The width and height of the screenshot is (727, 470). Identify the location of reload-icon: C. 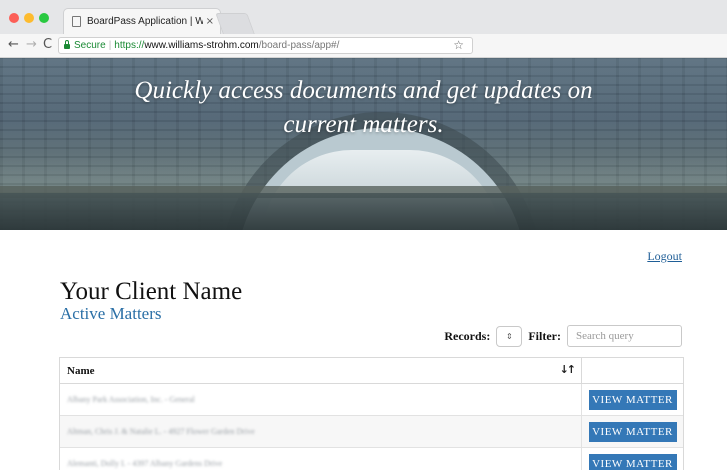
(47, 45).